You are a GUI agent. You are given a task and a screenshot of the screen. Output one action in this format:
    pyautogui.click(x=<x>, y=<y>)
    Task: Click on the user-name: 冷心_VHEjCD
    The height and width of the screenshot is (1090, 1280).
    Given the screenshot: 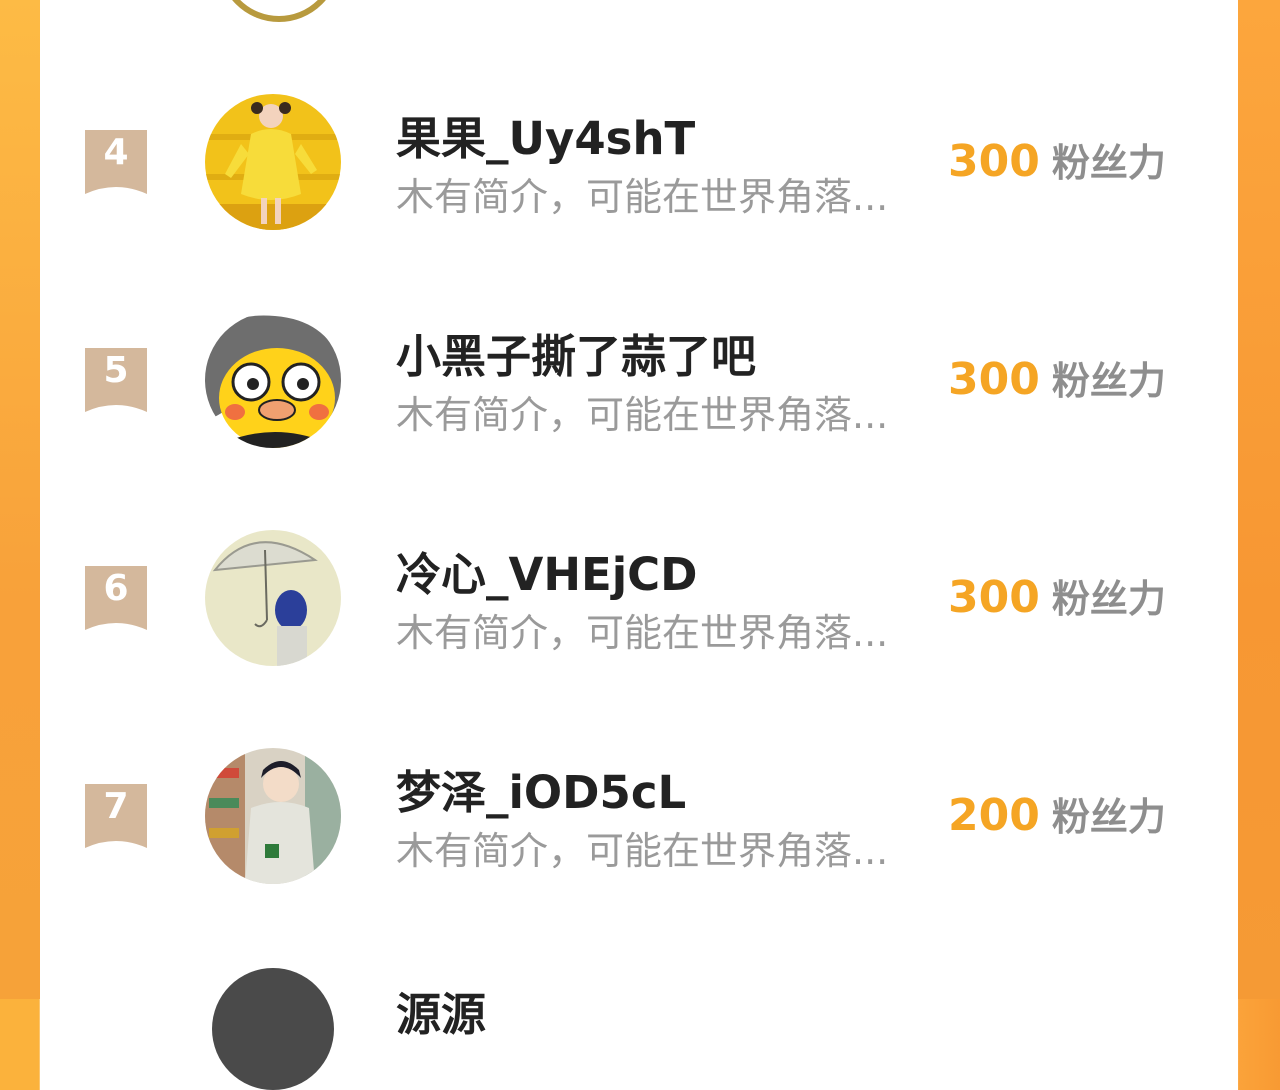 What is the action you would take?
    pyautogui.click(x=547, y=570)
    